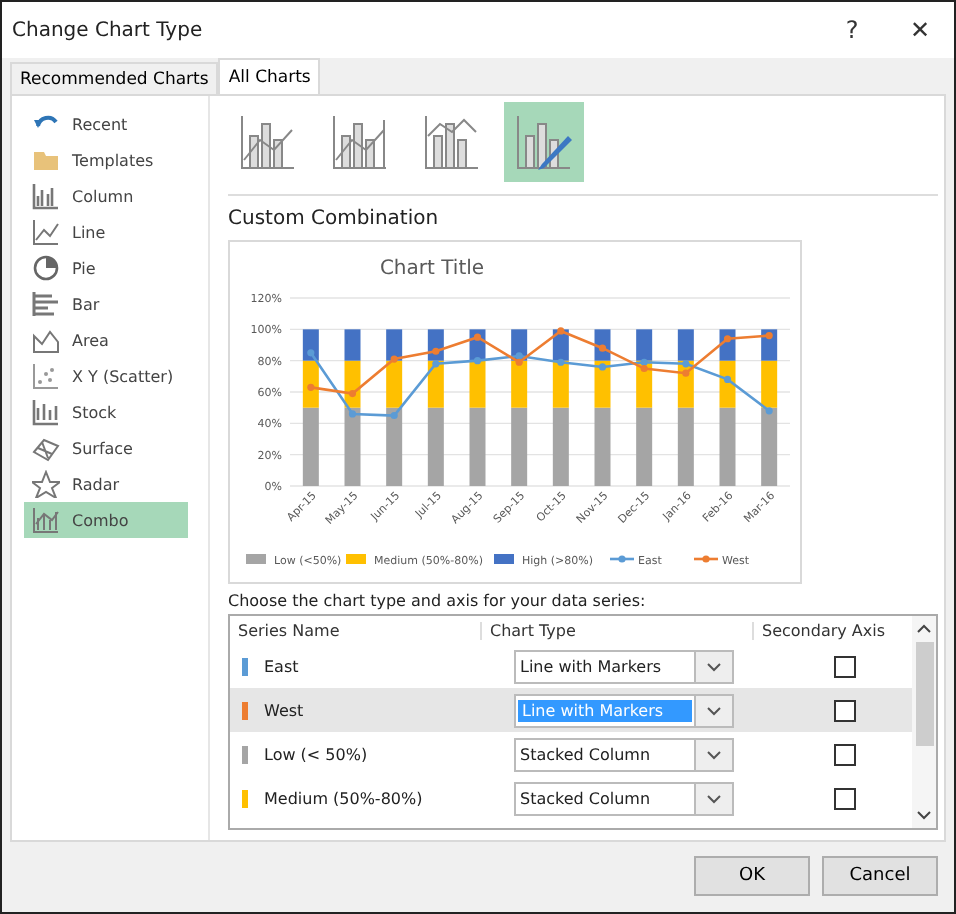 Image resolution: width=956 pixels, height=914 pixels. Describe the element at coordinates (106, 448) in the screenshot. I see `chart-type-item: Surface` at that location.